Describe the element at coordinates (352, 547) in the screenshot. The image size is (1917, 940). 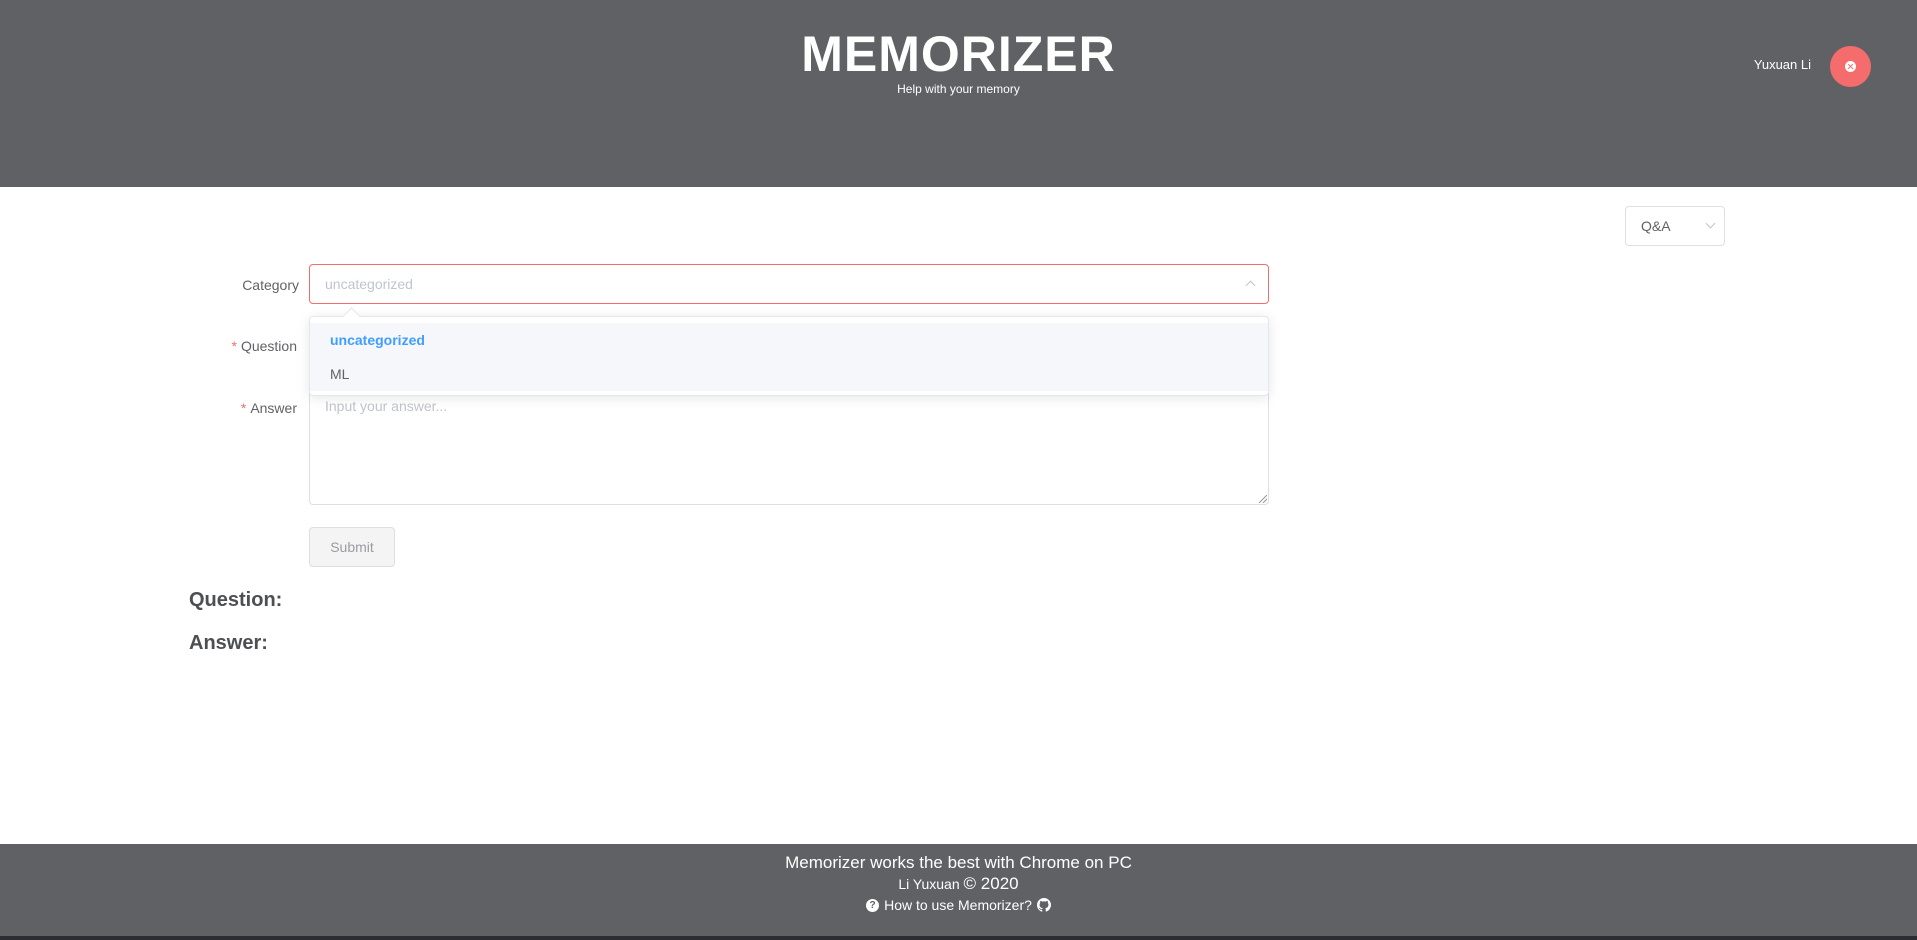
I see `submit-button: Submit` at that location.